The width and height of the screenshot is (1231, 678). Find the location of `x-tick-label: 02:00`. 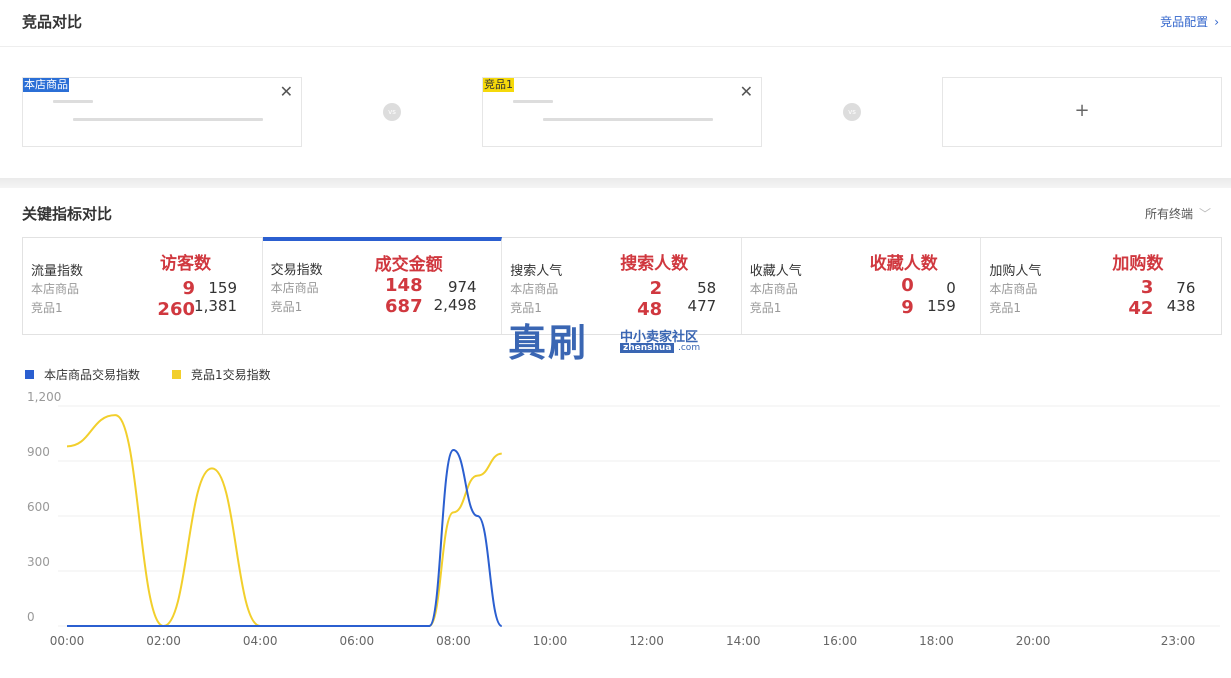

x-tick-label: 02:00 is located at coordinates (163, 641).